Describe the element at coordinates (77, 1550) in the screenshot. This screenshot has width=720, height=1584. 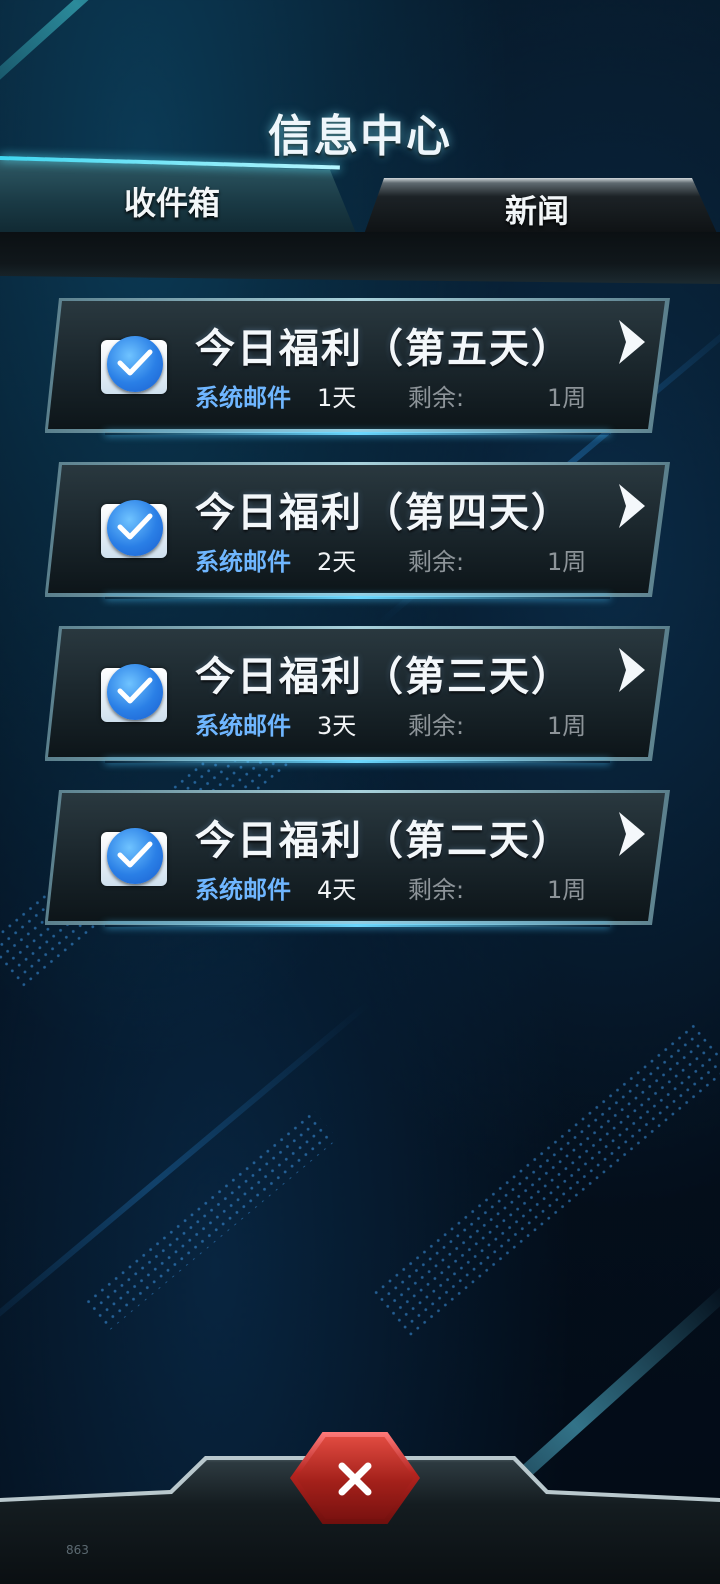
I see `footer-code: 863` at that location.